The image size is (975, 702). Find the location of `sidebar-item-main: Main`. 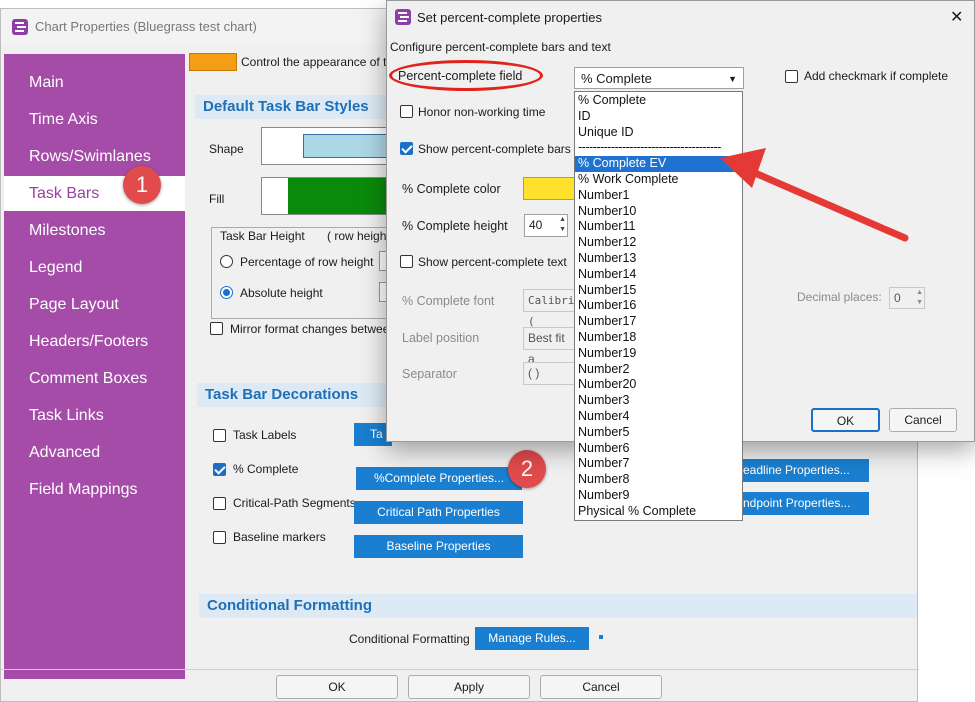

sidebar-item-main: Main is located at coordinates (94, 82).